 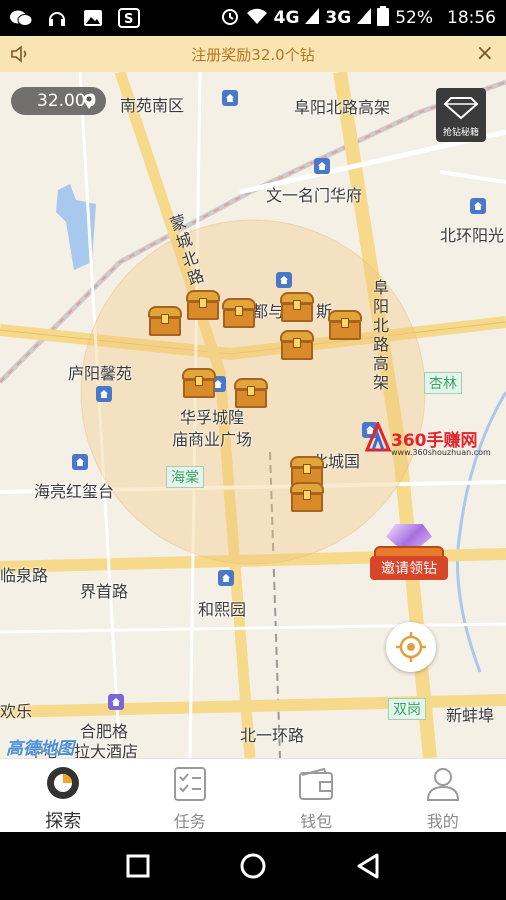 I want to click on map-label: 双岗, so click(x=407, y=709).